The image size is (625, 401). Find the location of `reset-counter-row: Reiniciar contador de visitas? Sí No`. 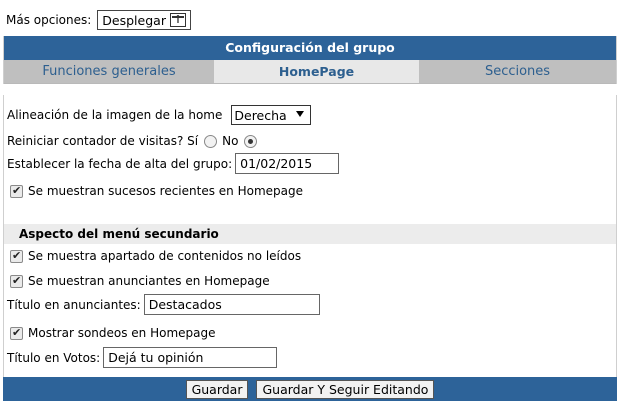

reset-counter-row: Reiniciar contador de visitas? Sí No is located at coordinates (134, 141).